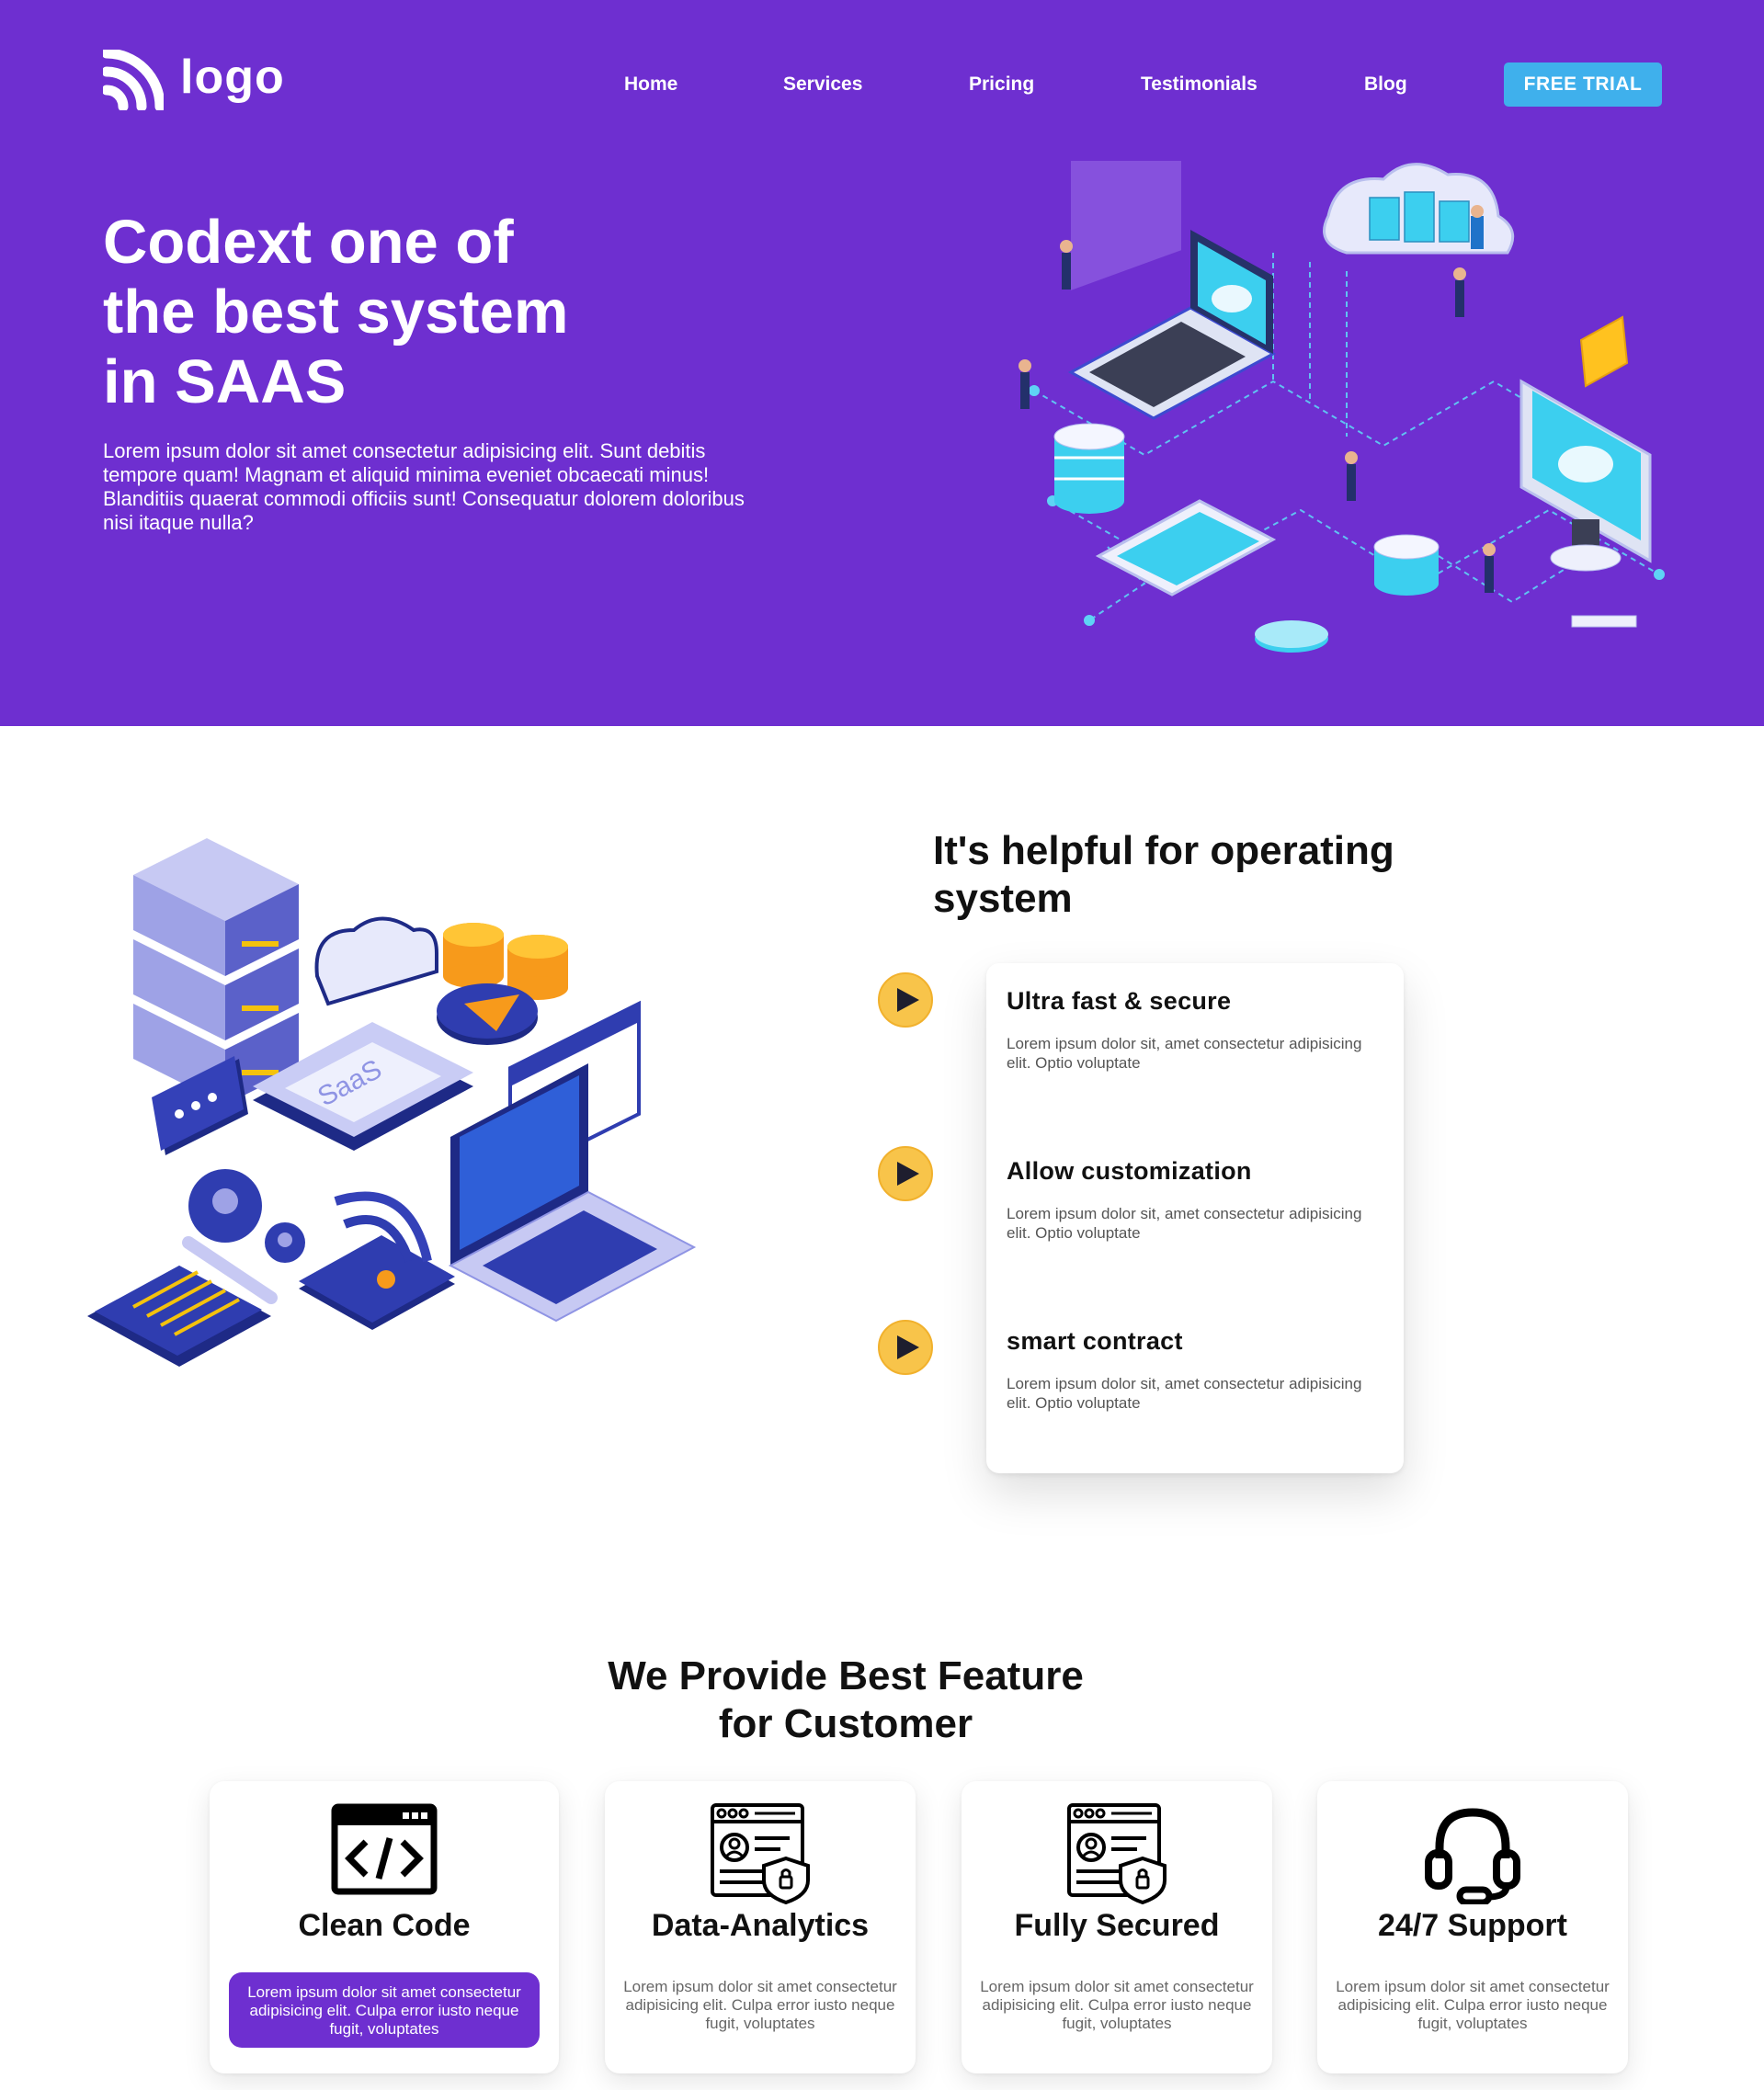 This screenshot has height=2090, width=1764. Describe the element at coordinates (846, 1675) in the screenshot. I see `features-title-line: We Provide Best Feature` at that location.